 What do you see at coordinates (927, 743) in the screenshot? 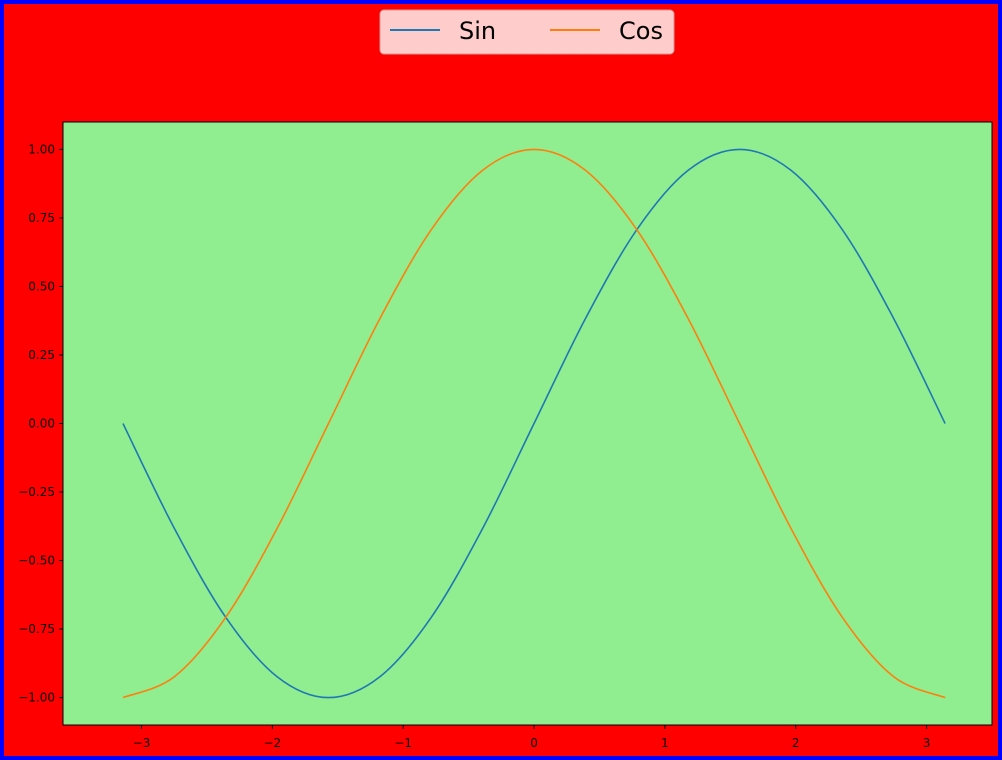
I see `x-tick-label: 3` at bounding box center [927, 743].